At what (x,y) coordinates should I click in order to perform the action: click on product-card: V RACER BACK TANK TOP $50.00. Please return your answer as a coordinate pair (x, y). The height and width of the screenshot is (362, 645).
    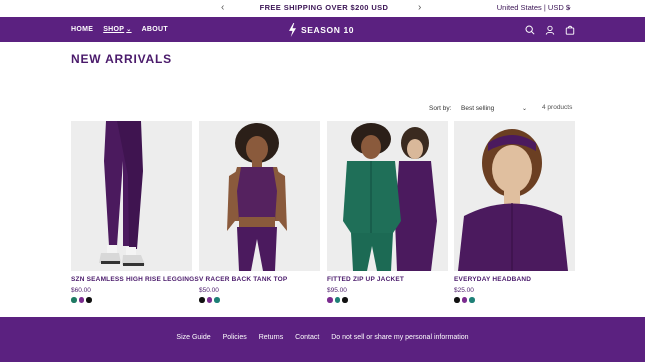
    Looking at the image, I should click on (259, 213).